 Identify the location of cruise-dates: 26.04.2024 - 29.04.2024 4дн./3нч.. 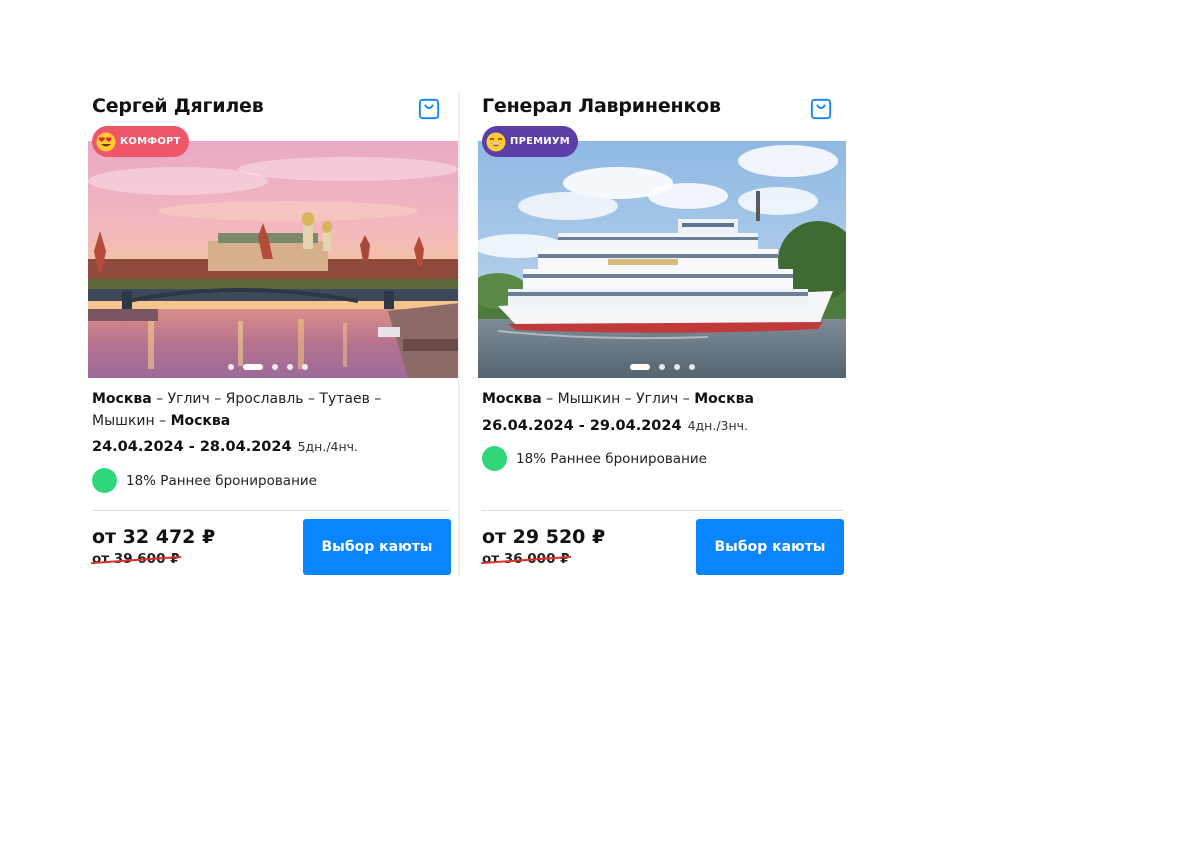
(615, 426).